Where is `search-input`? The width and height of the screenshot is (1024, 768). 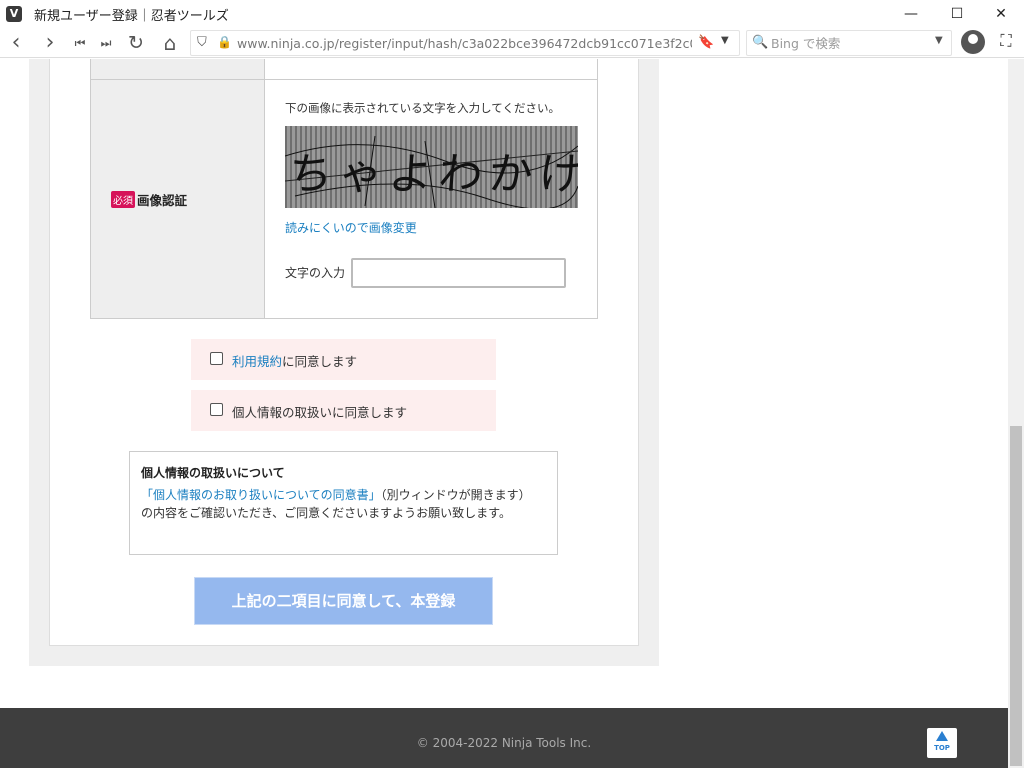 search-input is located at coordinates (851, 43).